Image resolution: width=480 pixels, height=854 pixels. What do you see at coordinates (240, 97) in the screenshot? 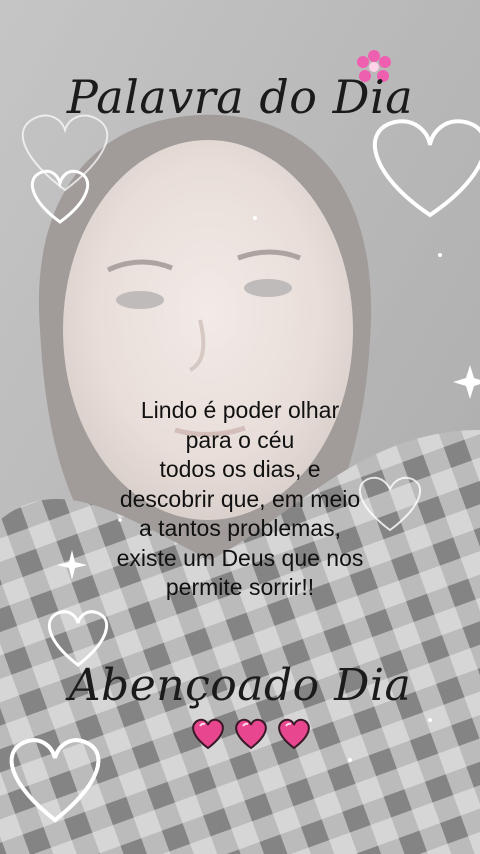
I see `page-title: Palavra do Dia` at bounding box center [240, 97].